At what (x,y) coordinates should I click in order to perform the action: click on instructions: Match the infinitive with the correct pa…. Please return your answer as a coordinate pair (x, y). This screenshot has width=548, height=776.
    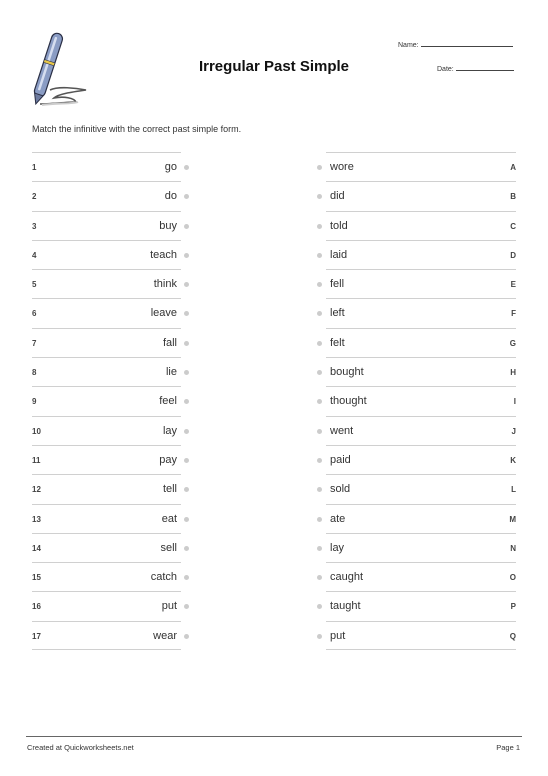
    Looking at the image, I should click on (137, 129).